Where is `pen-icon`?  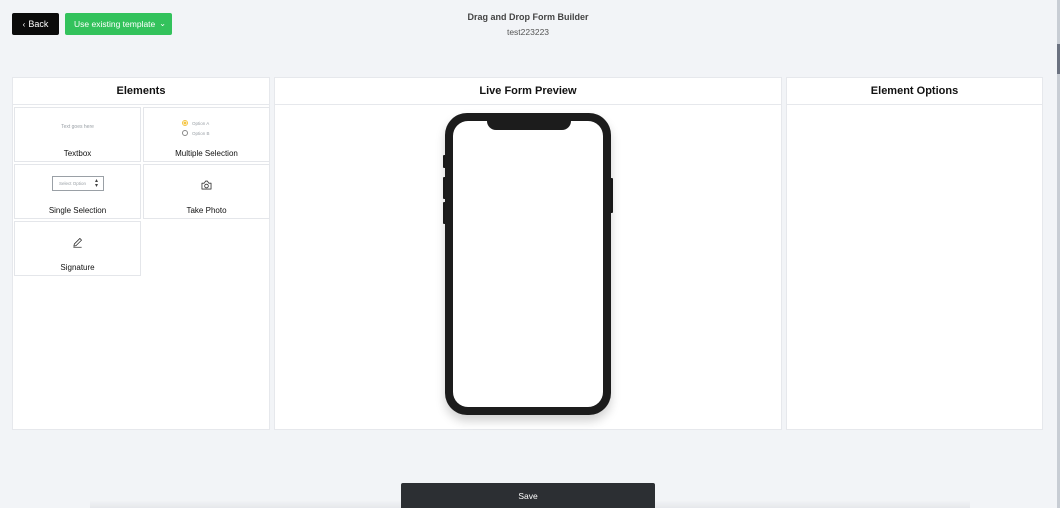 pen-icon is located at coordinates (77, 243).